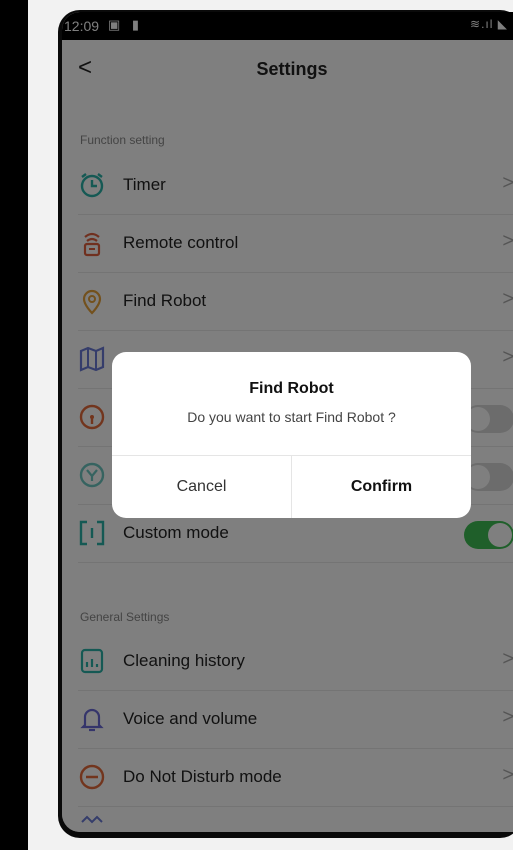 The width and height of the screenshot is (513, 850). Describe the element at coordinates (14, 425) in the screenshot. I see `left-black-strip` at that location.